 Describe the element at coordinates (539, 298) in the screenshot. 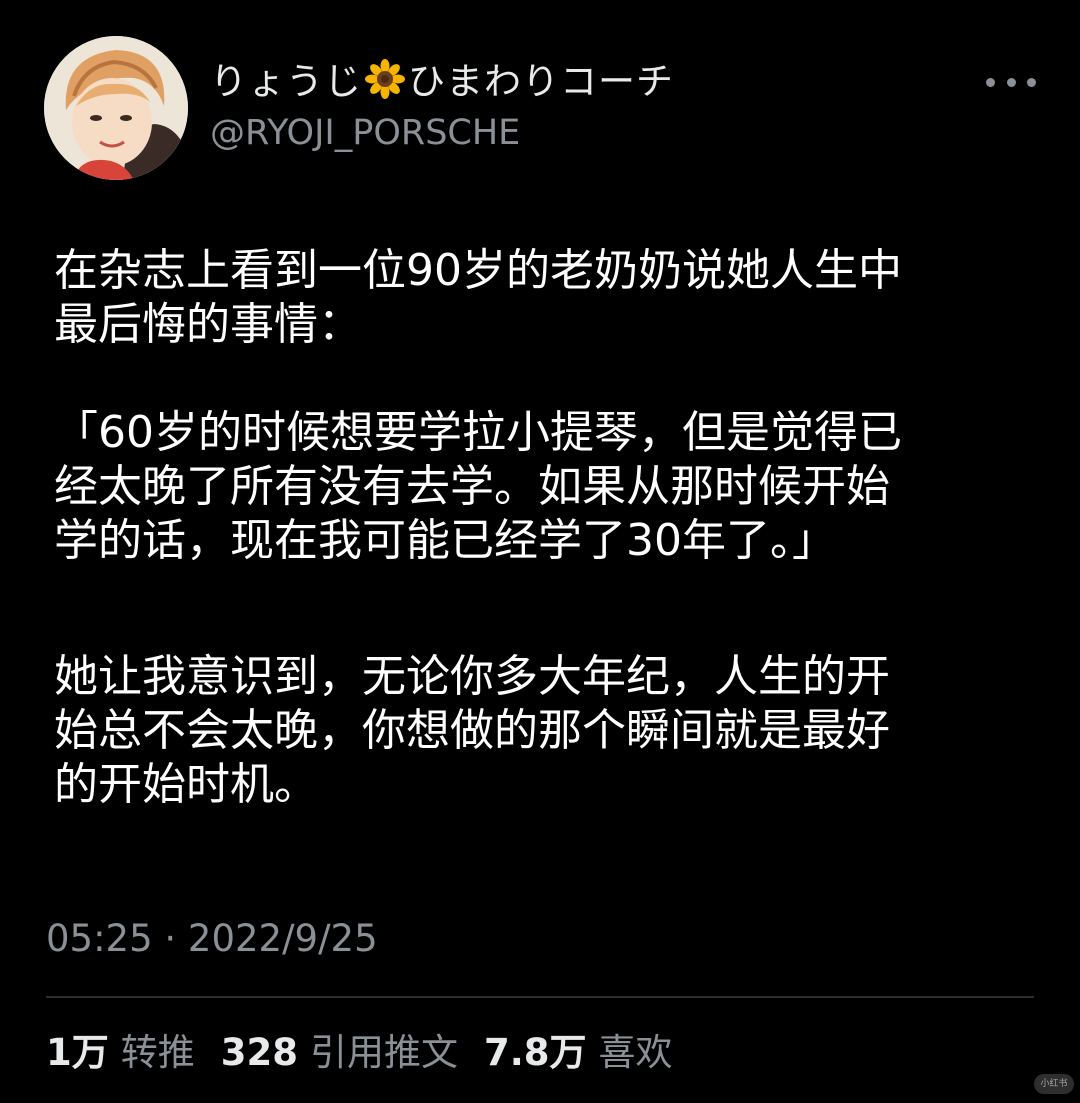

I see `tweet-paragraph-1: 在杂志上看到一位90岁的老奶奶说她人生中 最后悔的事情：` at that location.